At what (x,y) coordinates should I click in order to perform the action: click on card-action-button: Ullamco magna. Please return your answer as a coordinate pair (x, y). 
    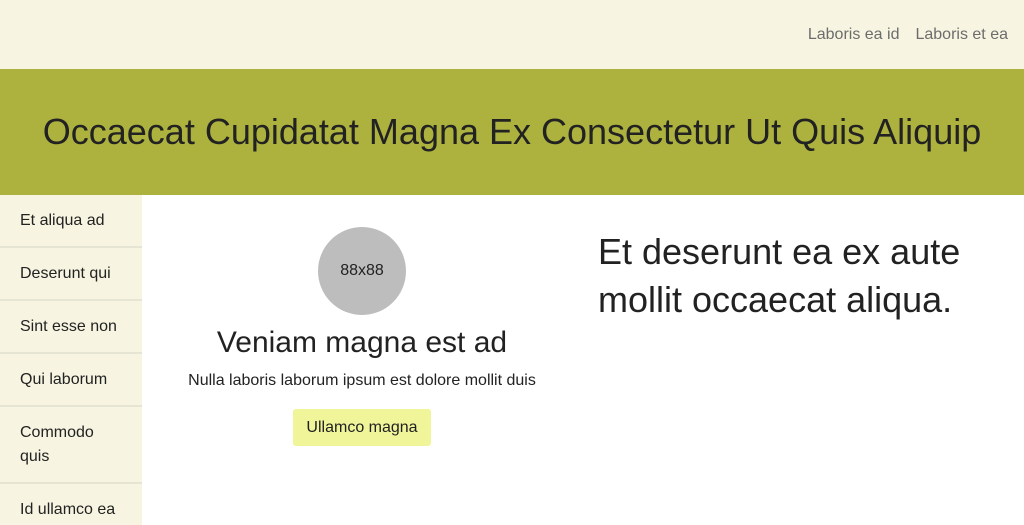
    Looking at the image, I should click on (362, 427).